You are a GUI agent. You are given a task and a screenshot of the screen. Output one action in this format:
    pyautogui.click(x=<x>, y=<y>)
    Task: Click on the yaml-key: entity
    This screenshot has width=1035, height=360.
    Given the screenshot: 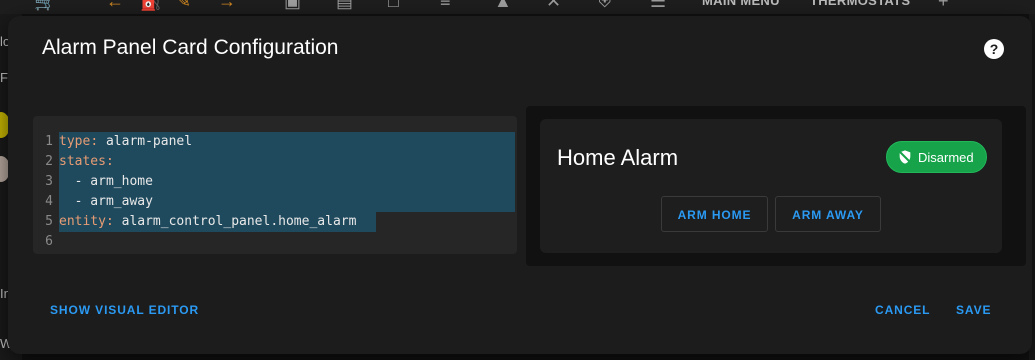 What is the action you would take?
    pyautogui.click(x=82, y=221)
    